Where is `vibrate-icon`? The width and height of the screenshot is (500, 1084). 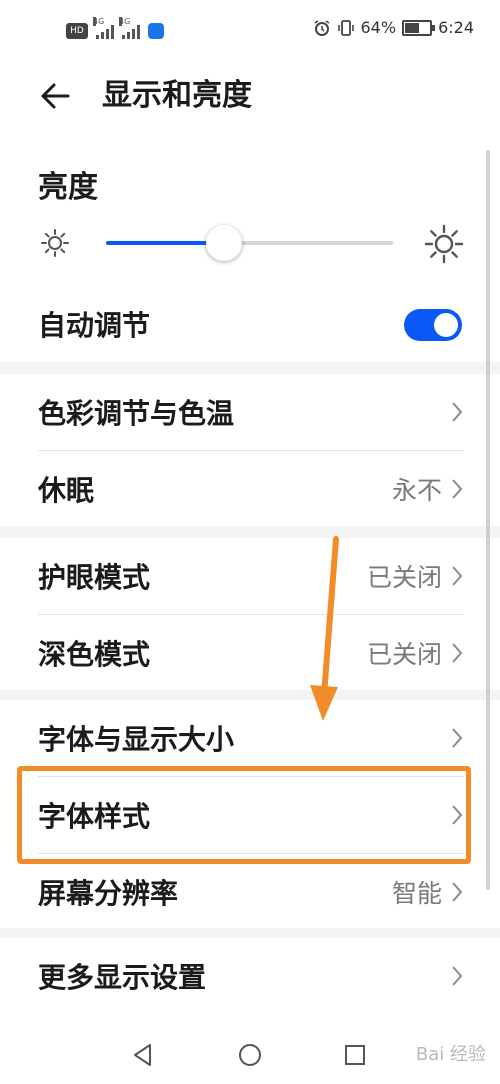
vibrate-icon is located at coordinates (345, 27).